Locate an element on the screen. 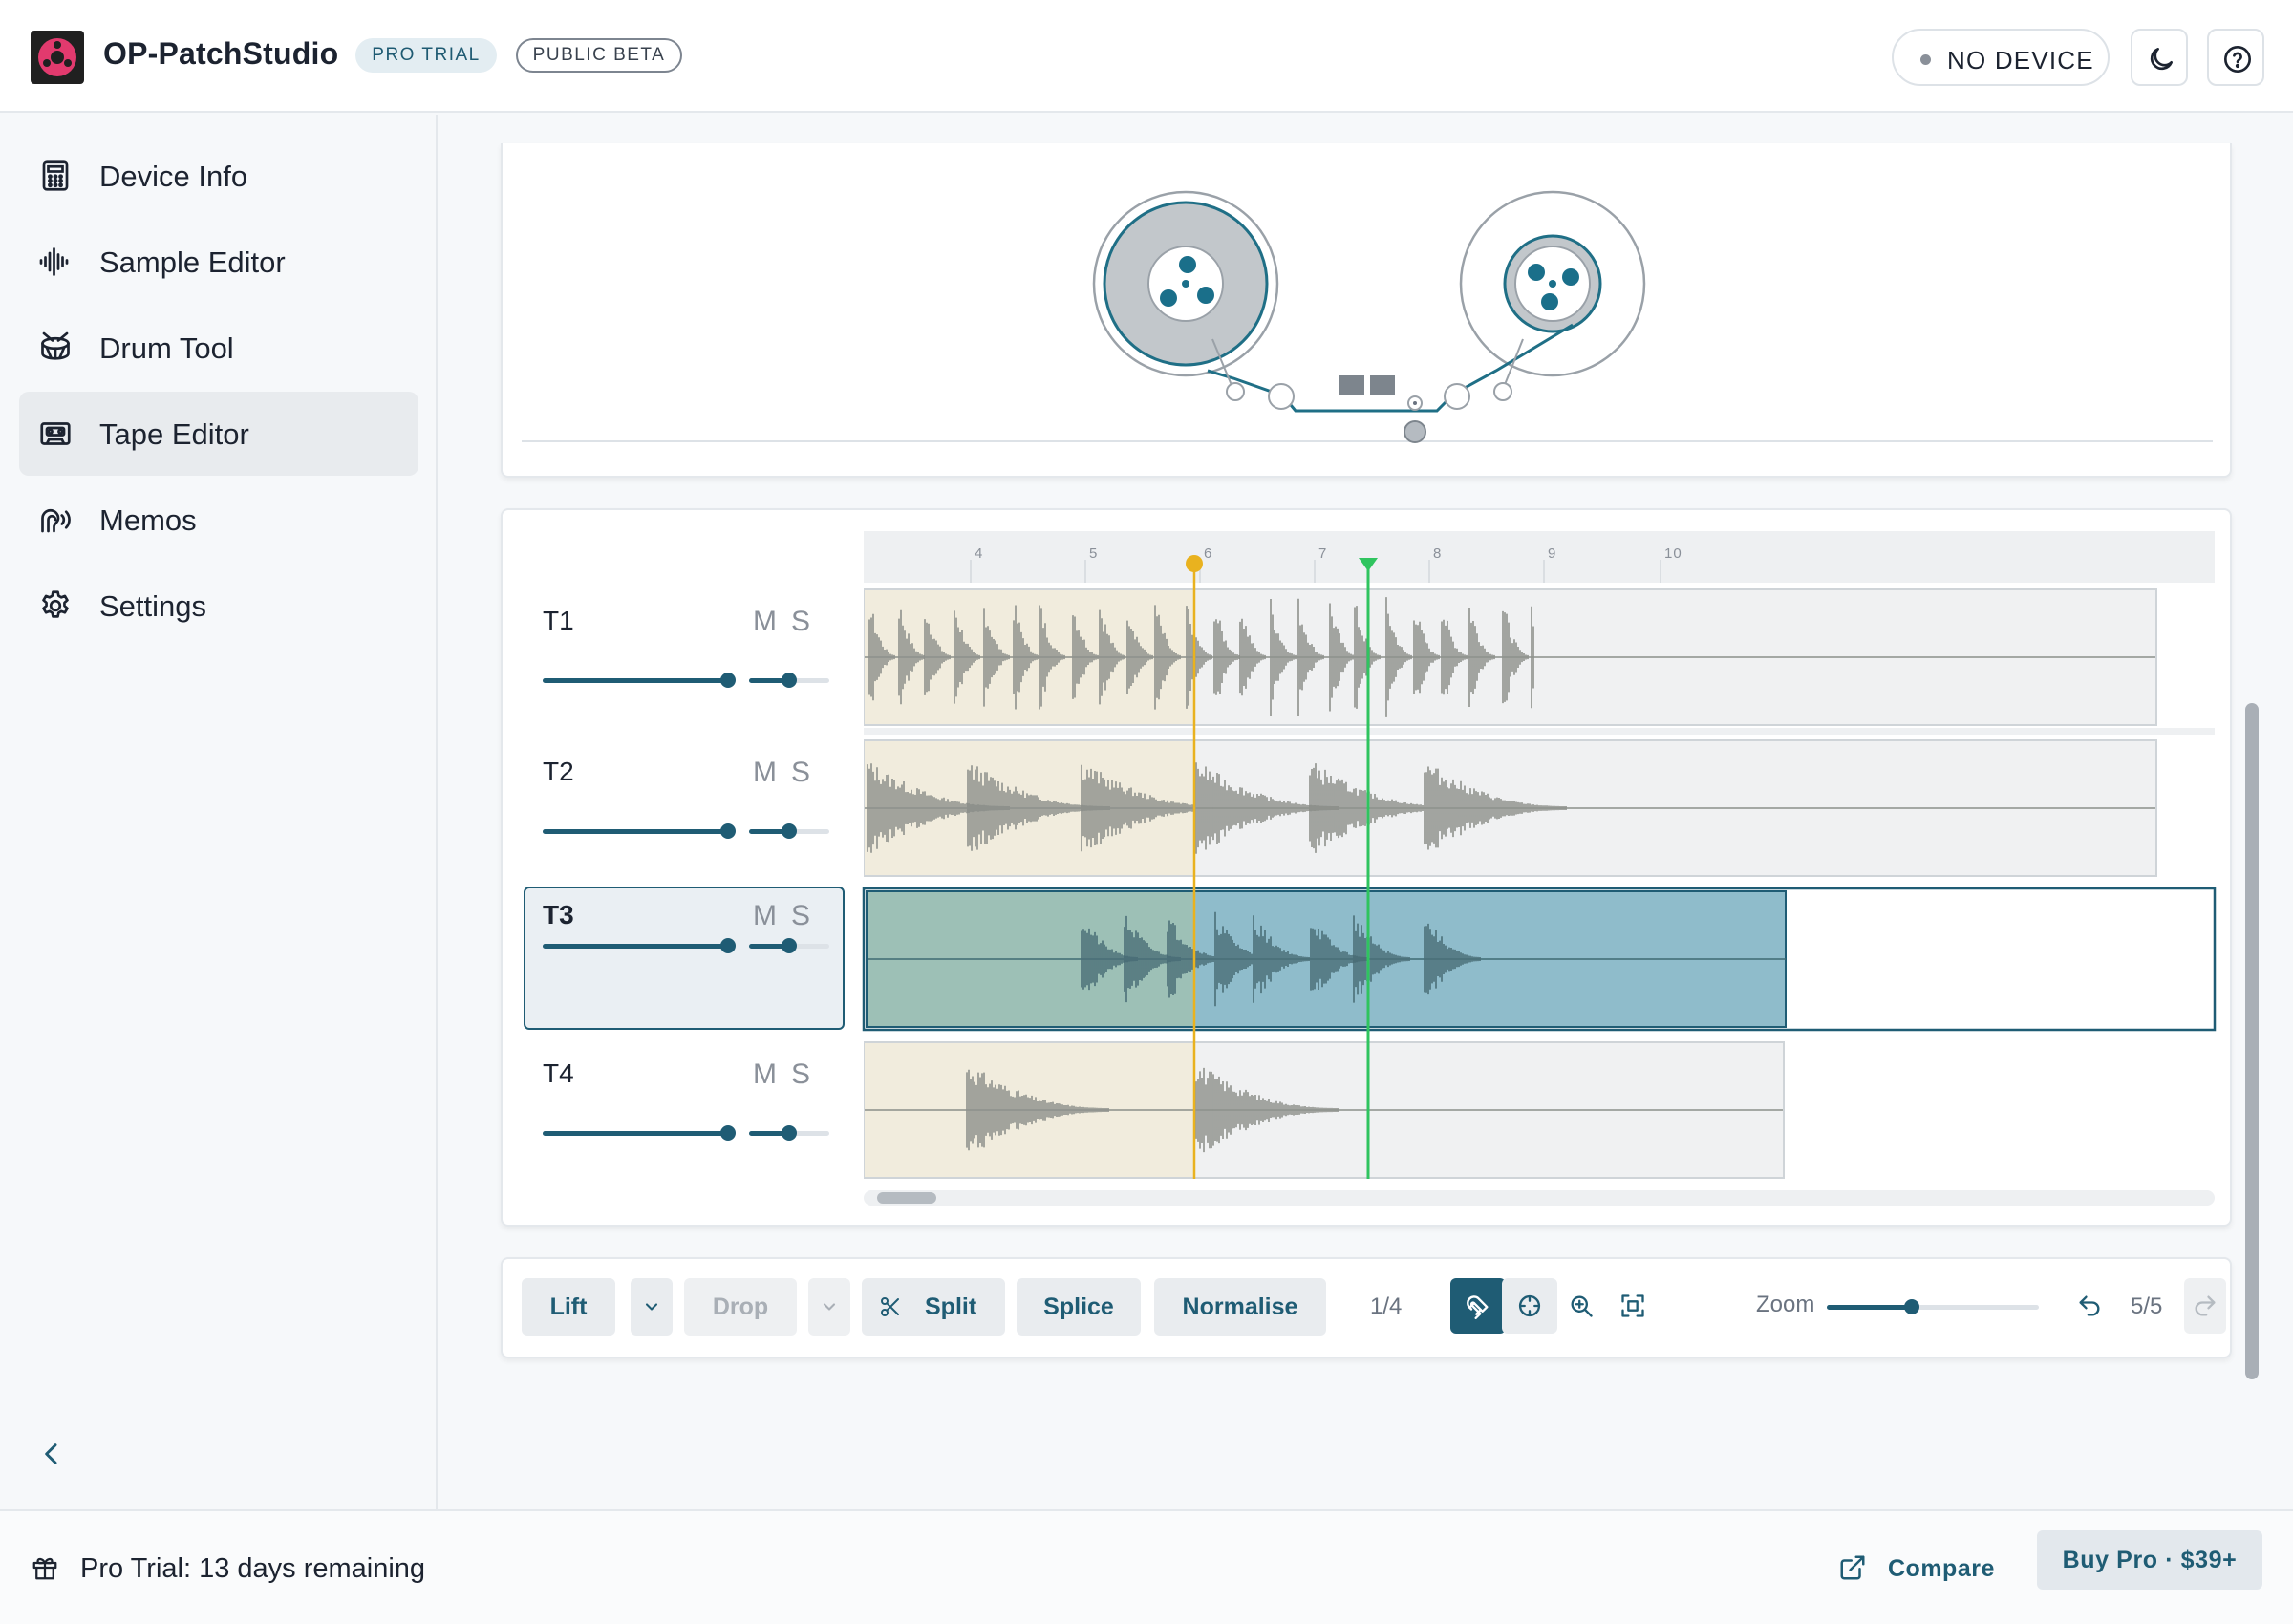 Image resolution: width=2293 pixels, height=1624 pixels. splice-button: Splice is located at coordinates (1079, 1307).